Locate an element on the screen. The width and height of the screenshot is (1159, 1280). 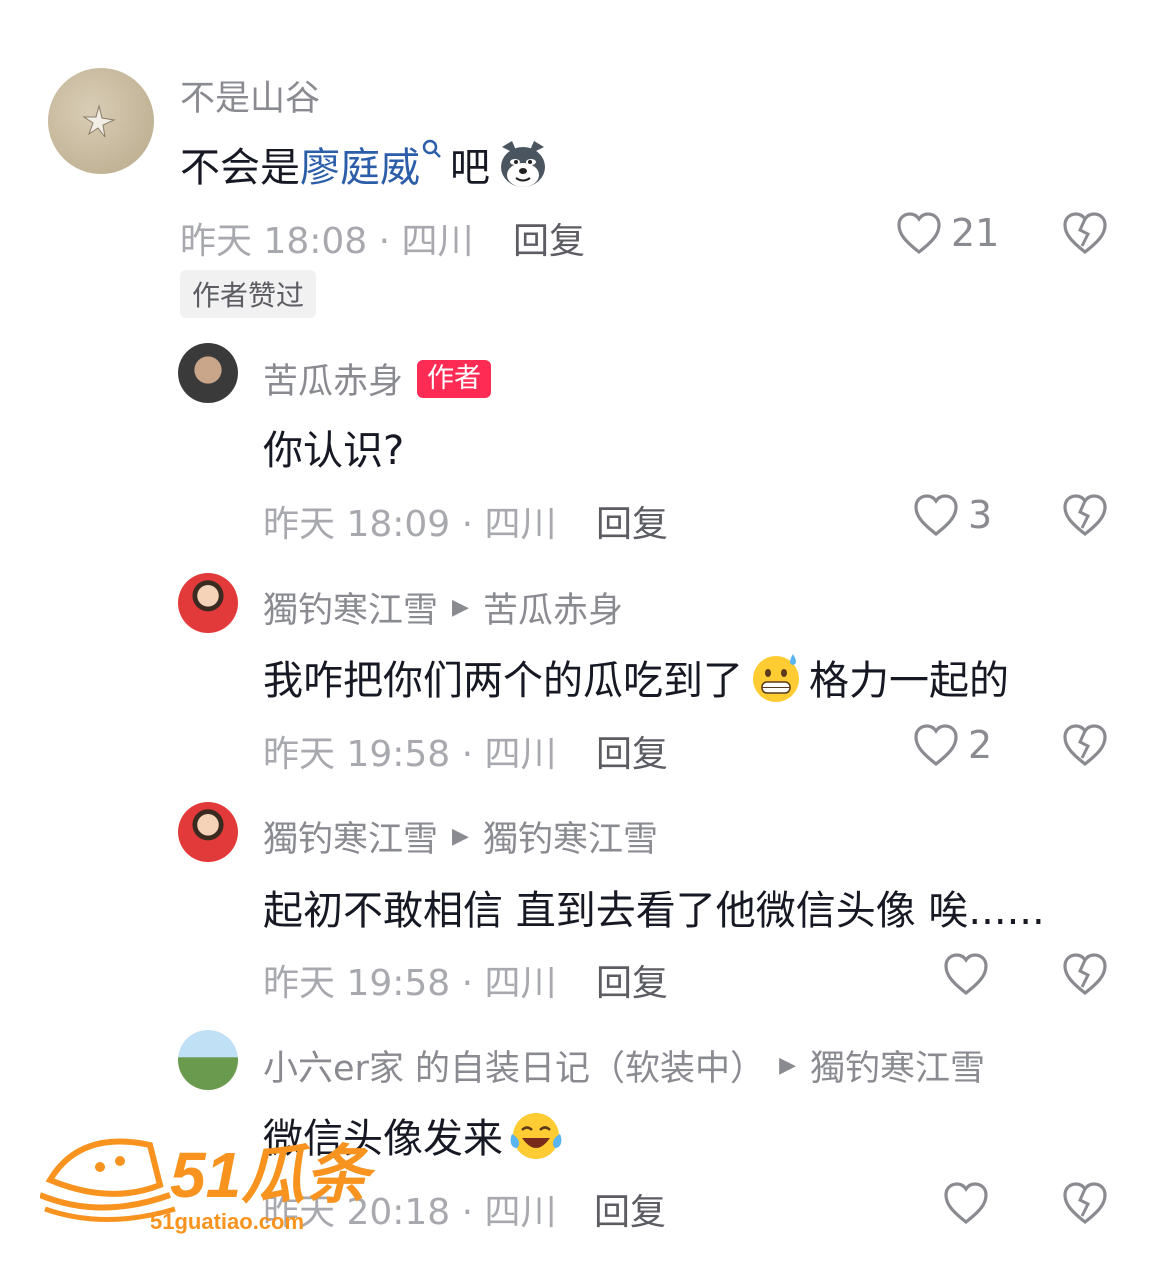
comment-text: 不会是 廖庭威 吧 is located at coordinates (368, 164).